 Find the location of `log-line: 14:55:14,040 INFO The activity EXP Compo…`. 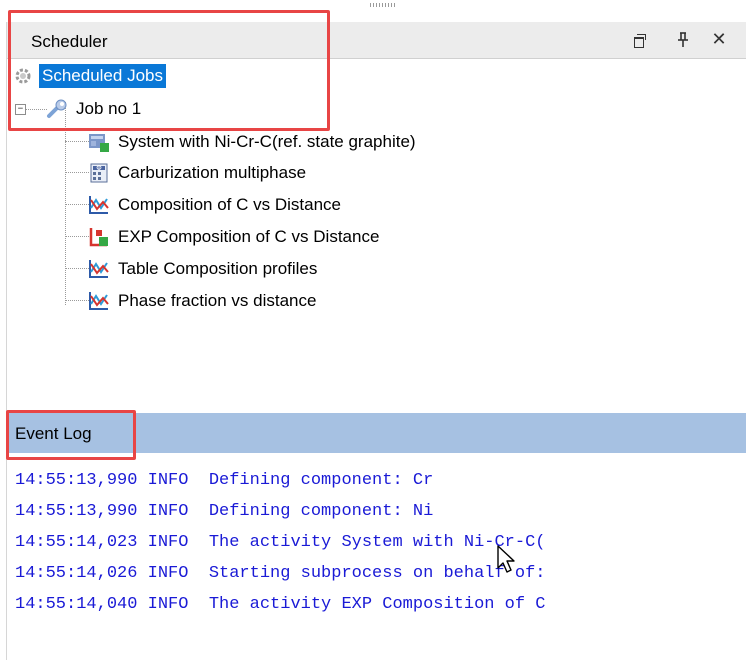

log-line: 14:55:14,040 INFO The activity EXP Compo… is located at coordinates (280, 604).